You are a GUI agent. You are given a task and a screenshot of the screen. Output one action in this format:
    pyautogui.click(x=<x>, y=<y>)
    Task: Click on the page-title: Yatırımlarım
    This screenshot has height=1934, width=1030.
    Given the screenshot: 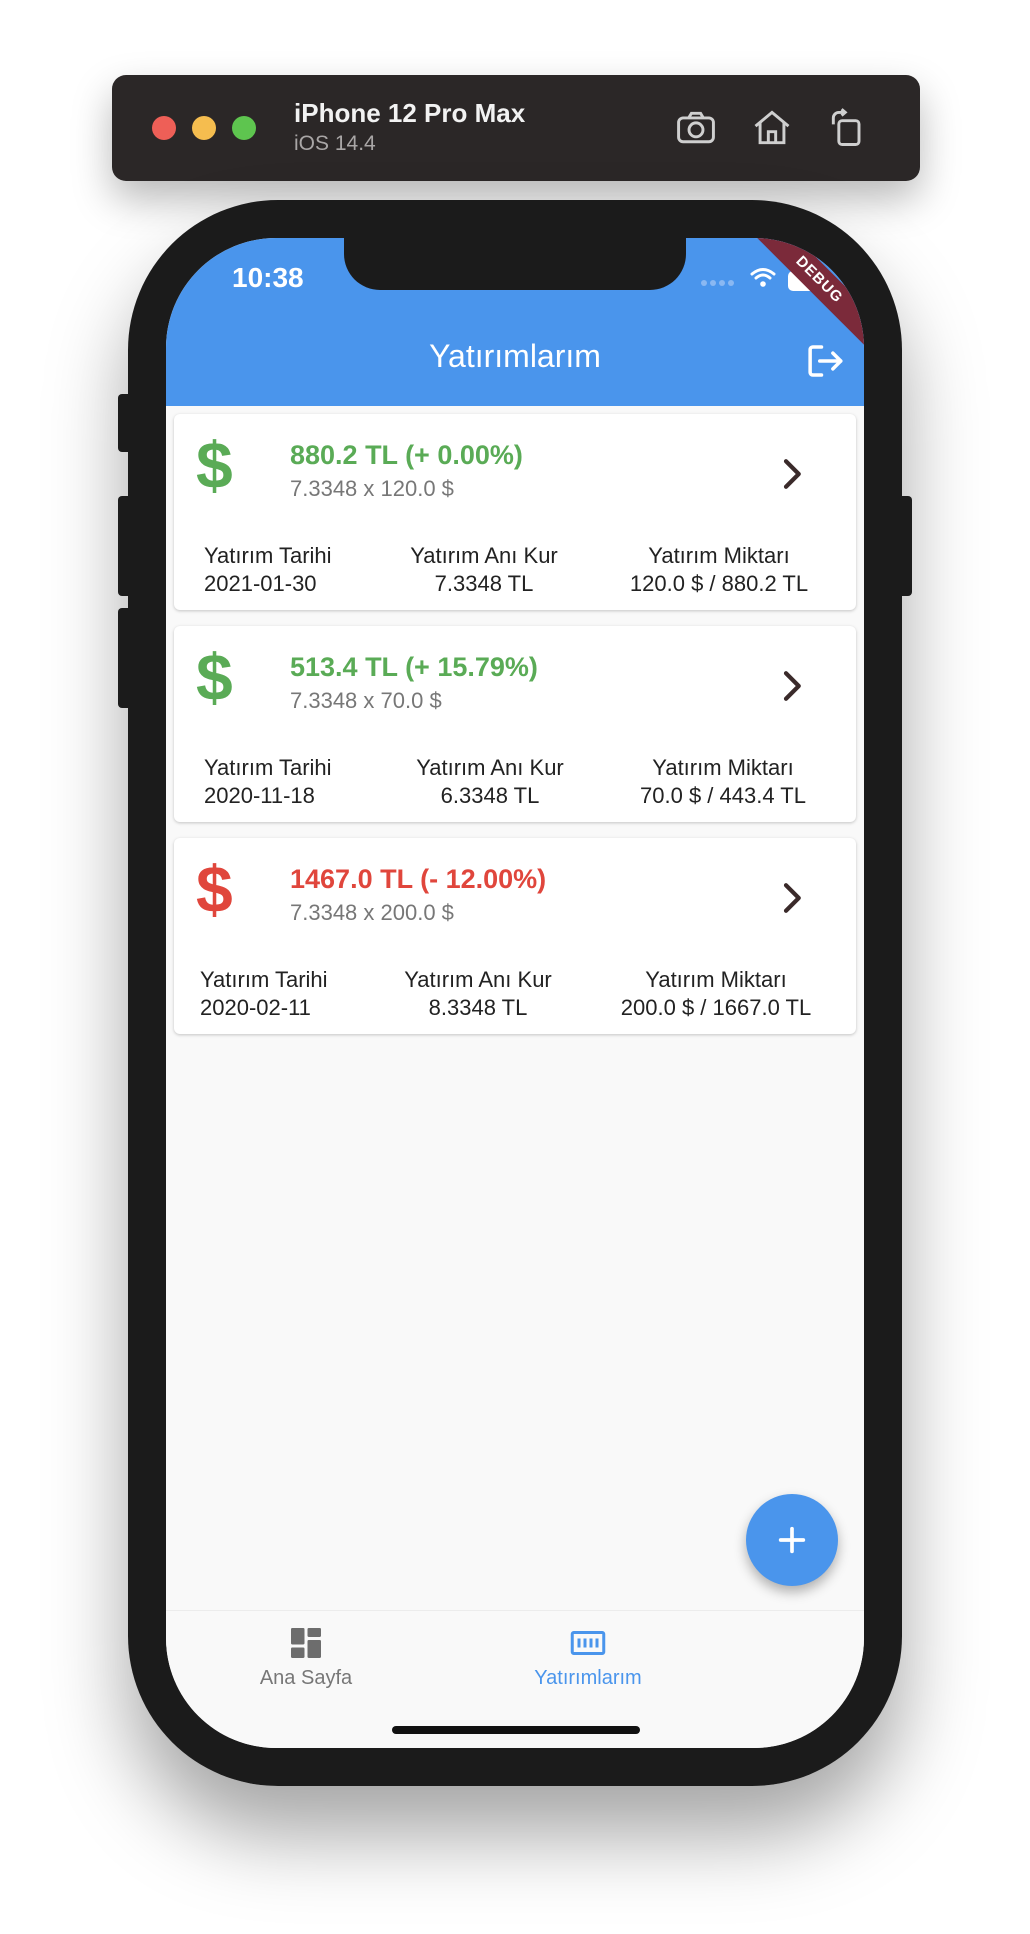 What is the action you would take?
    pyautogui.click(x=515, y=356)
    